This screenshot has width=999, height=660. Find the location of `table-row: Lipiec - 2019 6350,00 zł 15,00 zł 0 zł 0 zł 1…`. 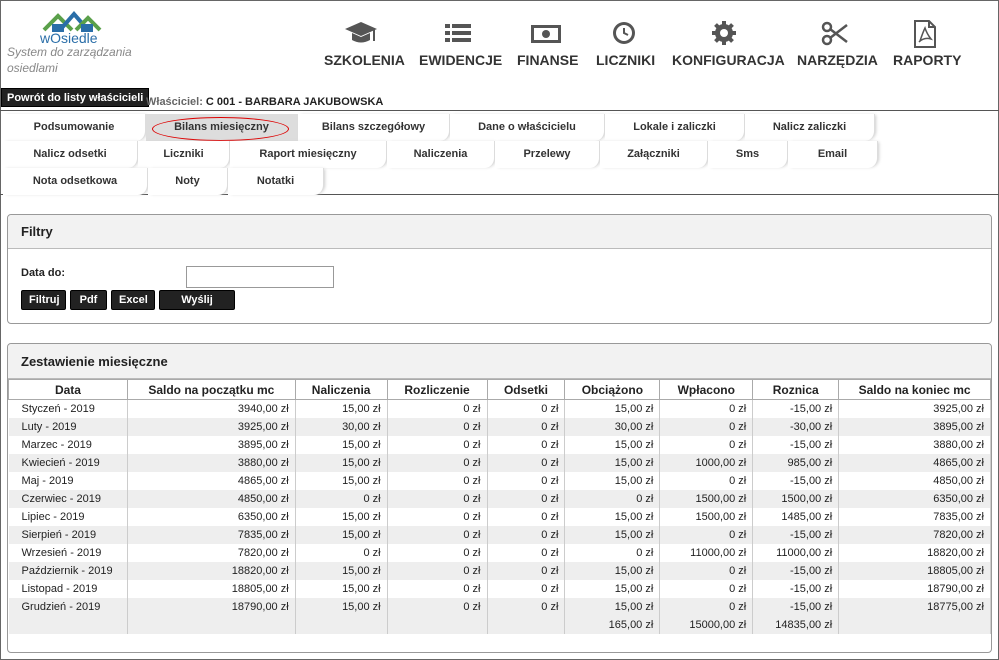

table-row: Lipiec - 2019 6350,00 zł 15,00 zł 0 zł 0 zł 1… is located at coordinates (499, 516).